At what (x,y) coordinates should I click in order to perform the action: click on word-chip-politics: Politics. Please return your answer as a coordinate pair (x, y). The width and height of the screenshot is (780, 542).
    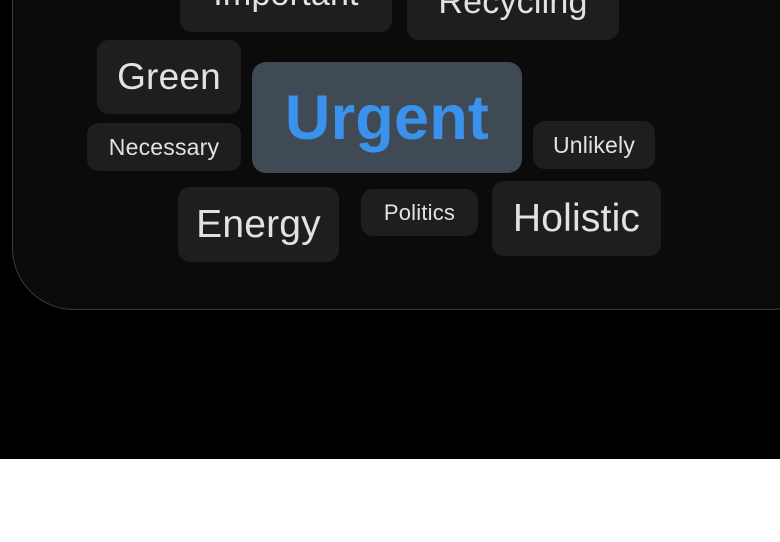
    Looking at the image, I should click on (419, 212).